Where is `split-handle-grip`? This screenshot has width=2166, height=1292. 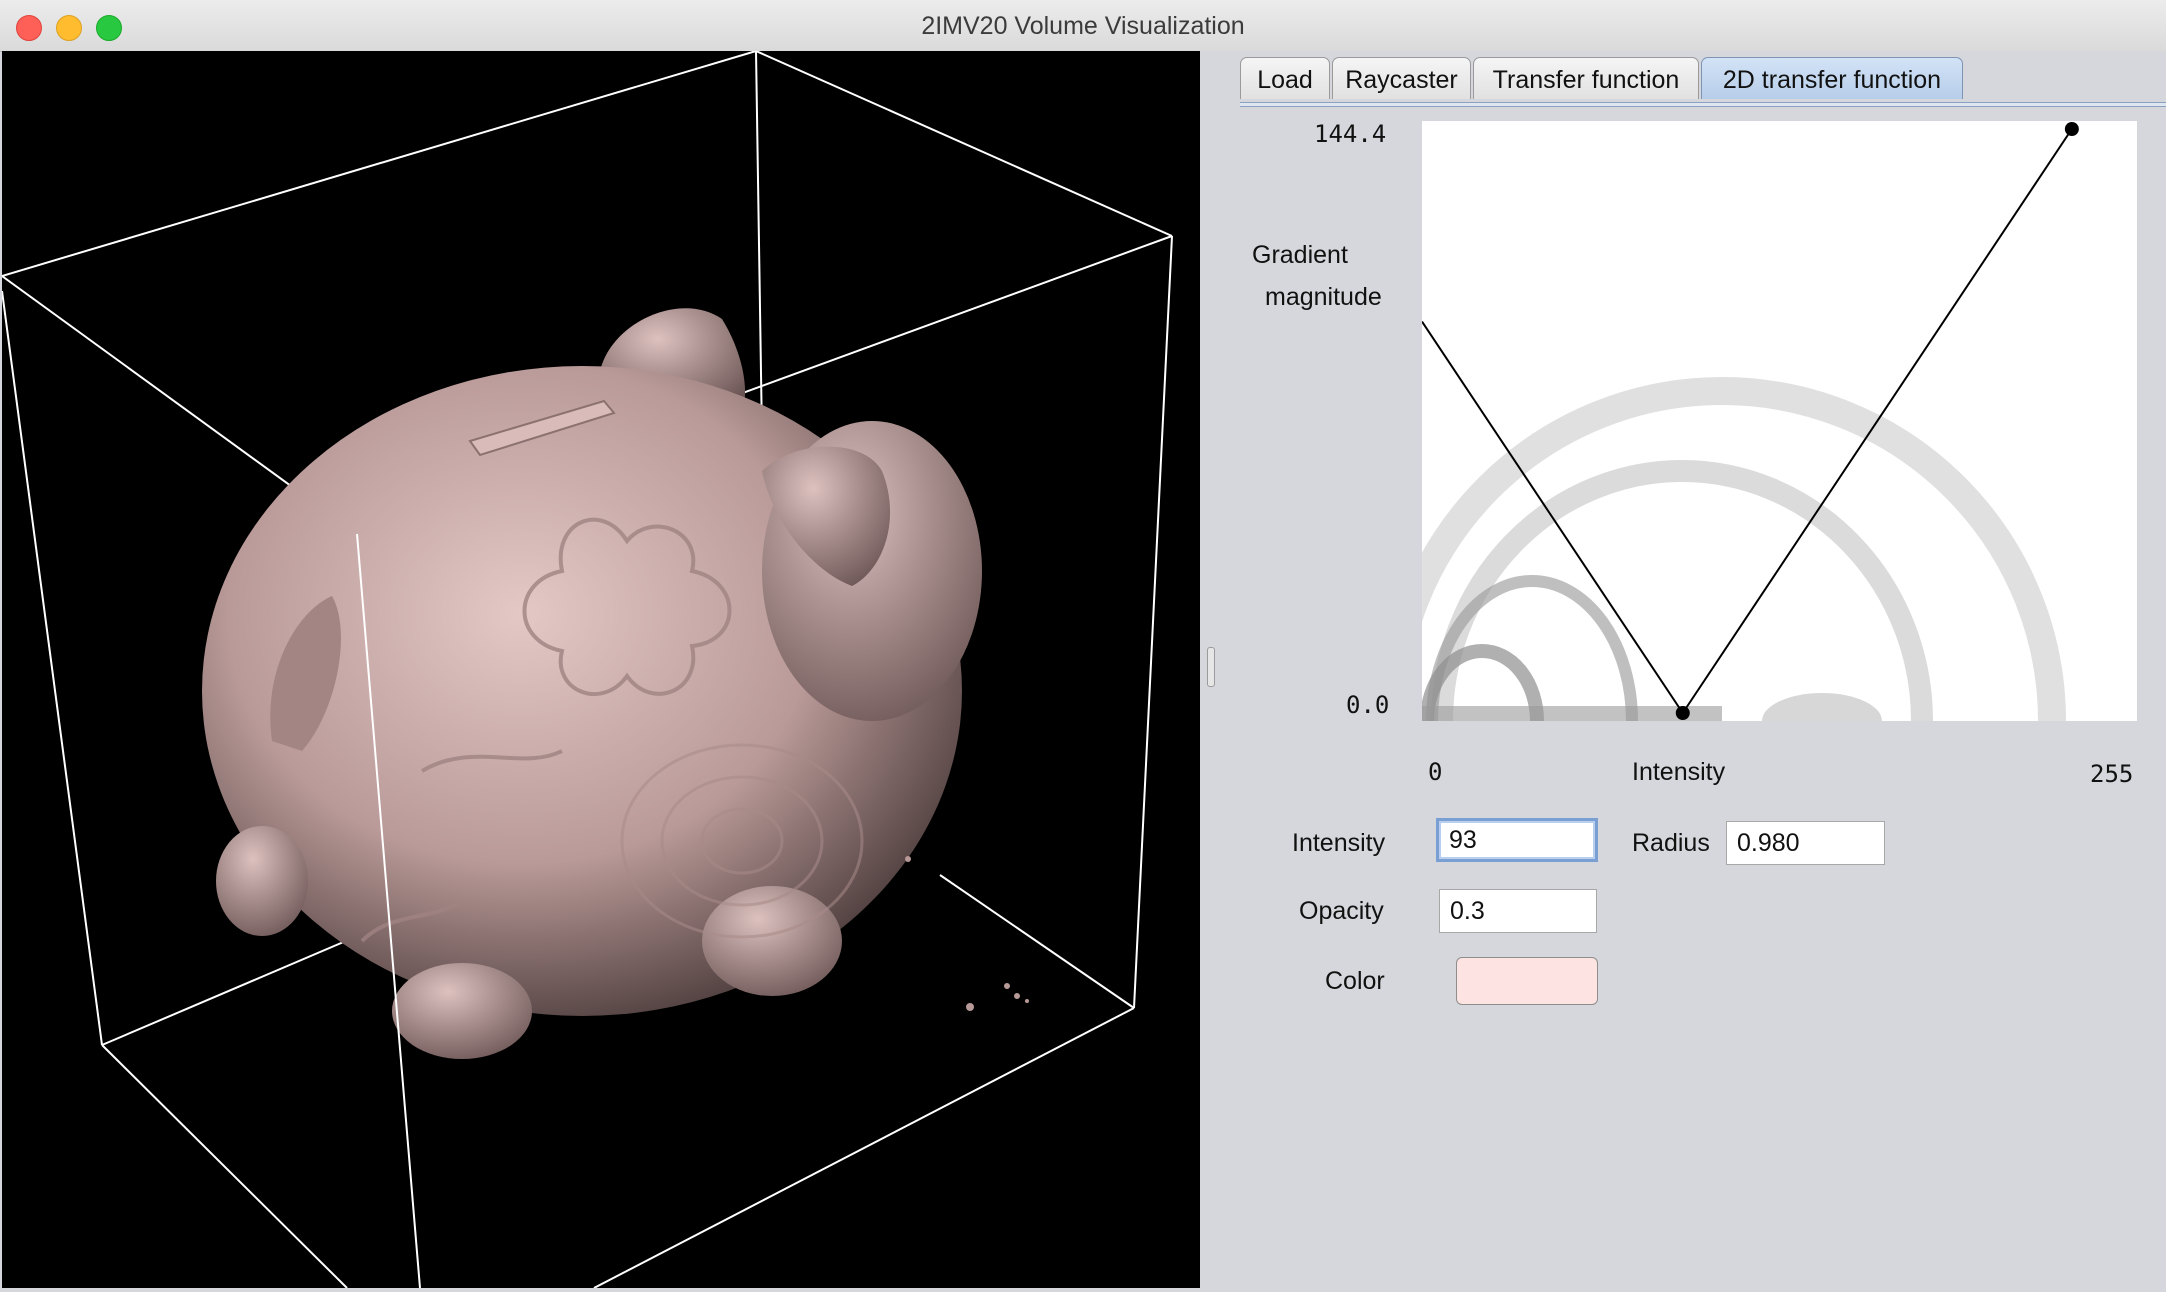
split-handle-grip is located at coordinates (1211, 667).